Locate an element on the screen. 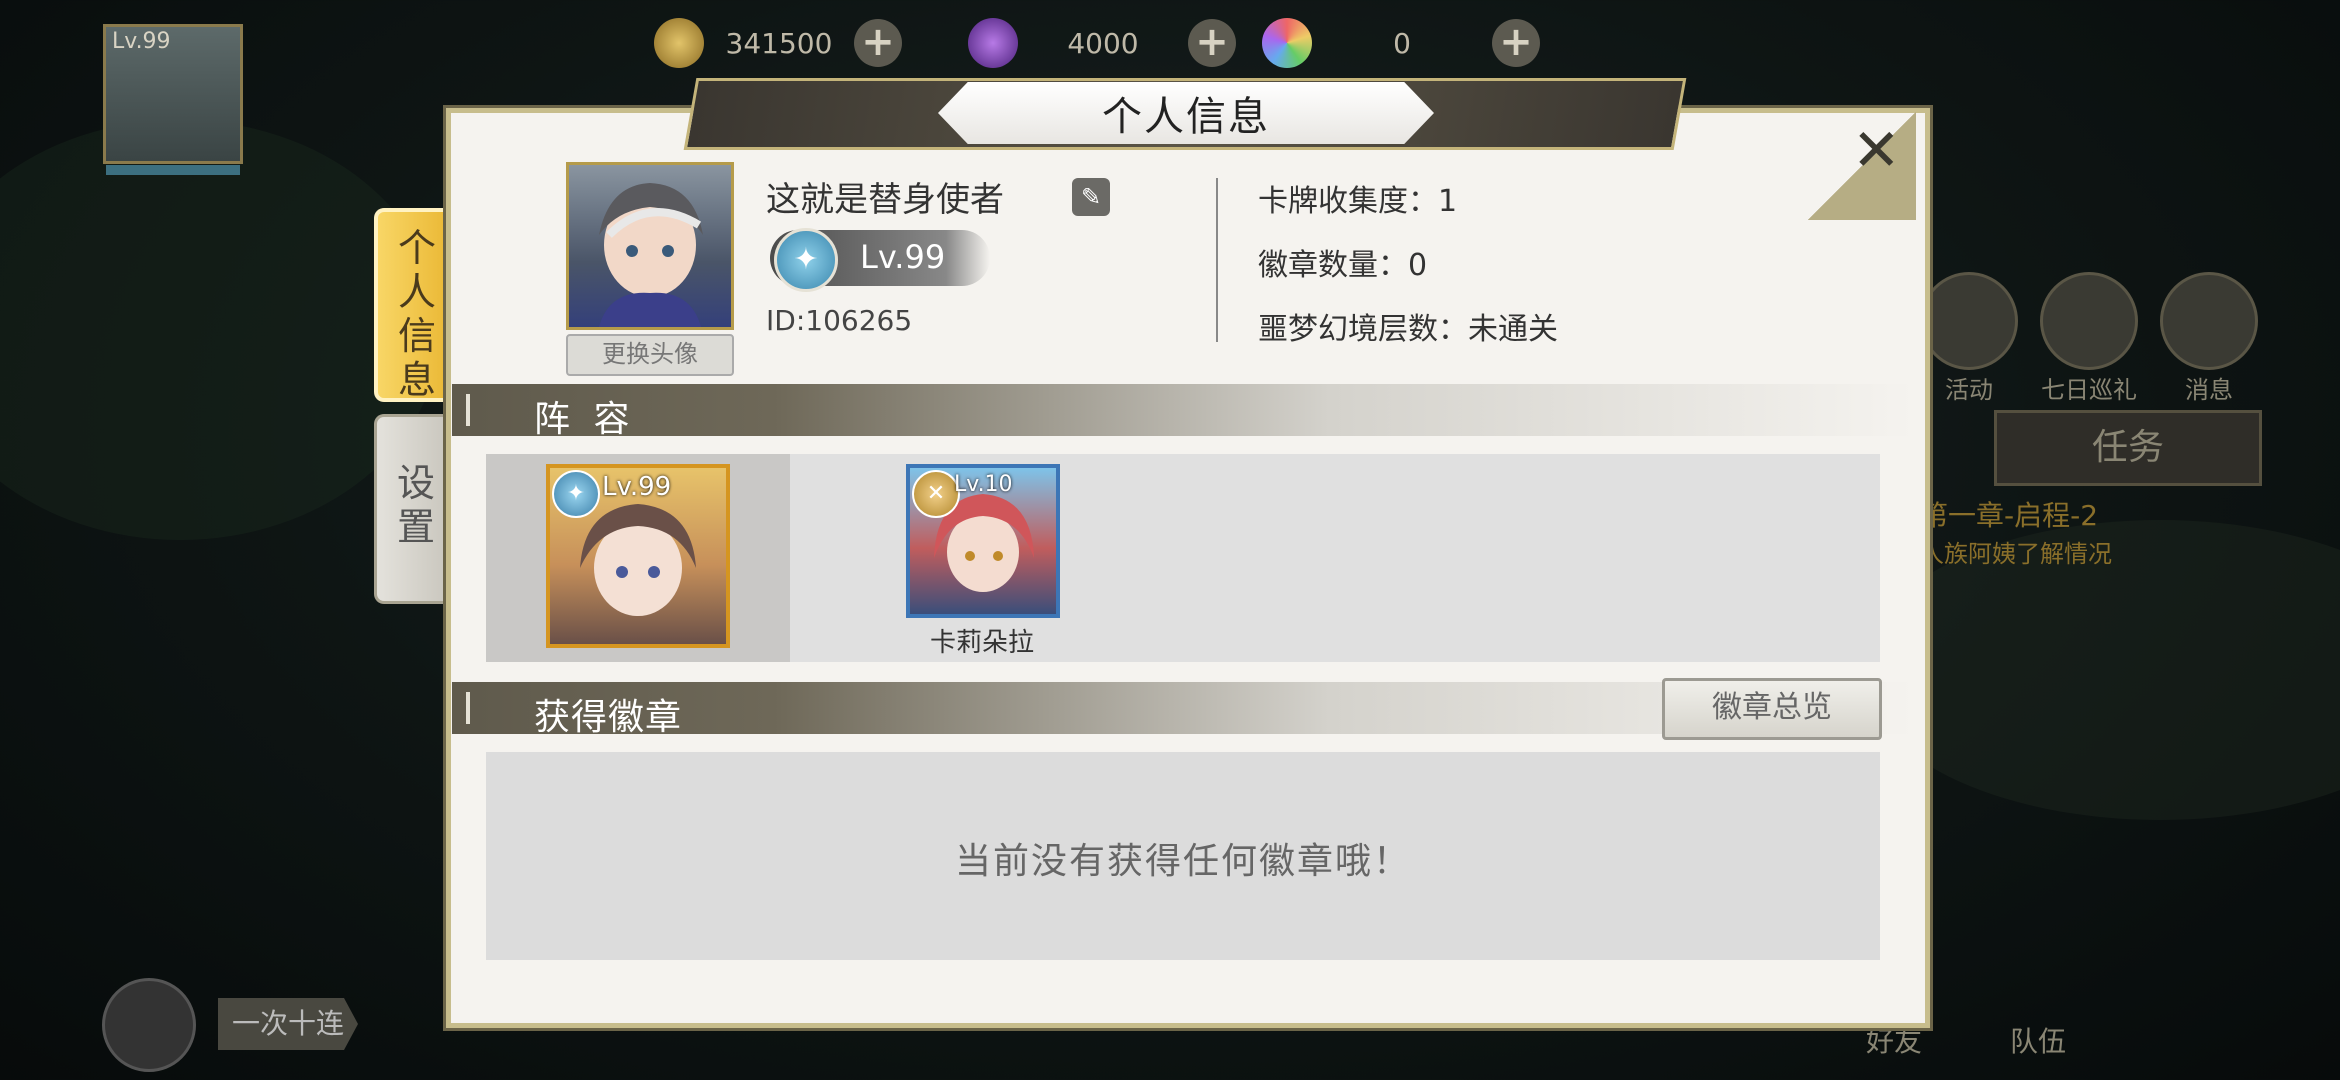 This screenshot has width=2340, height=1080. gem-value: 4000 is located at coordinates (1103, 43).